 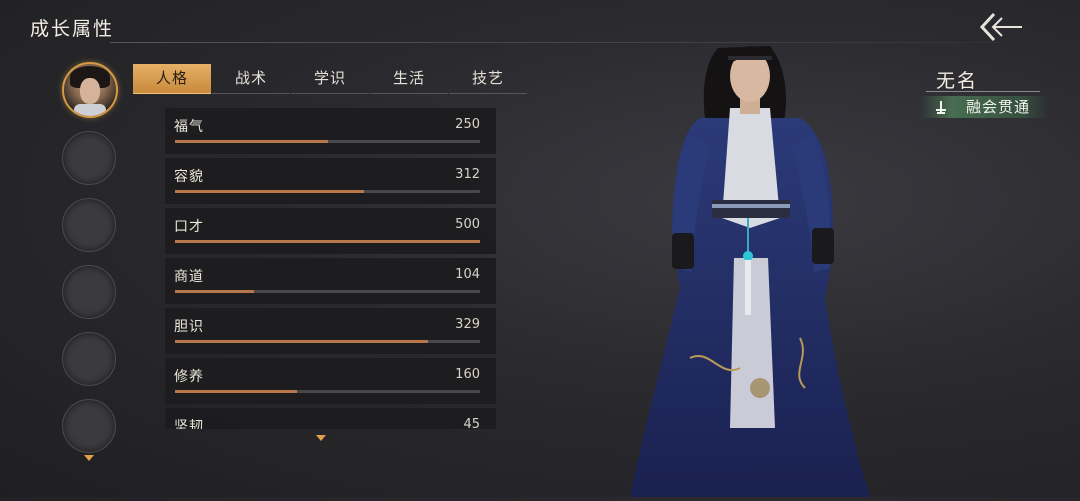 I want to click on back-arrow-icon, so click(x=1002, y=27).